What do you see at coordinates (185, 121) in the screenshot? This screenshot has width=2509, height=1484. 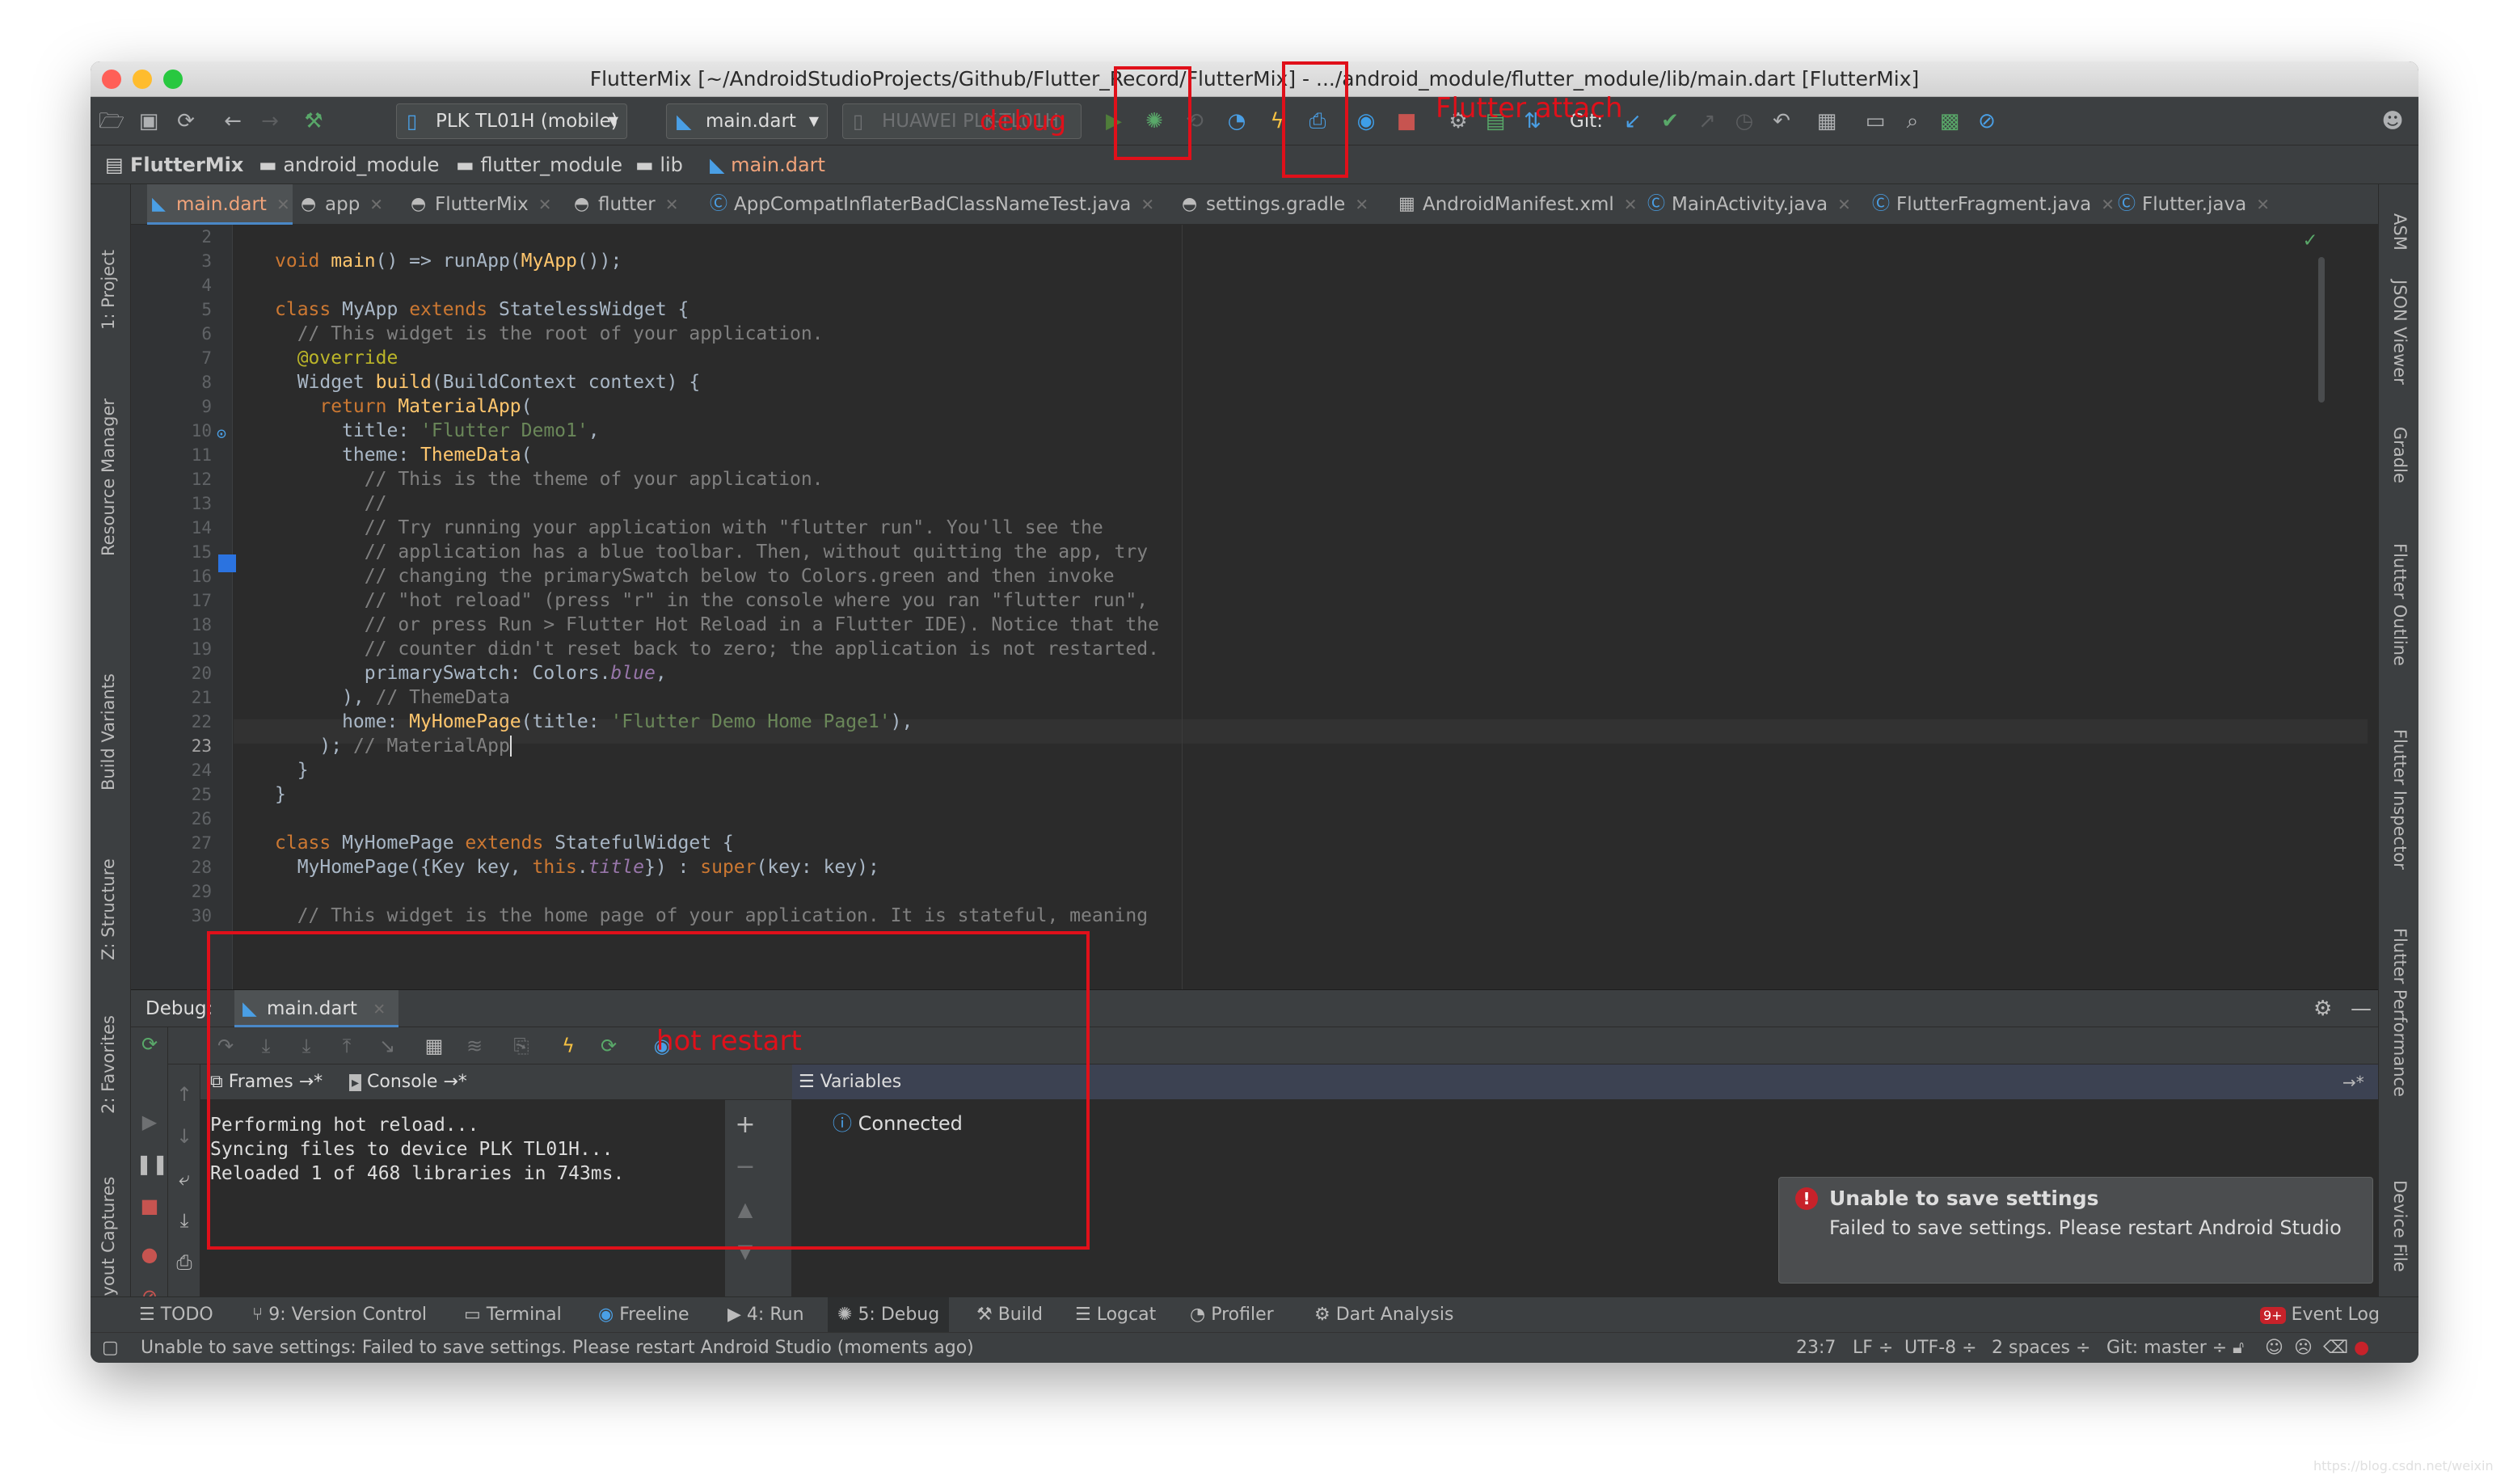 I see `sync-icon: ⟳` at bounding box center [185, 121].